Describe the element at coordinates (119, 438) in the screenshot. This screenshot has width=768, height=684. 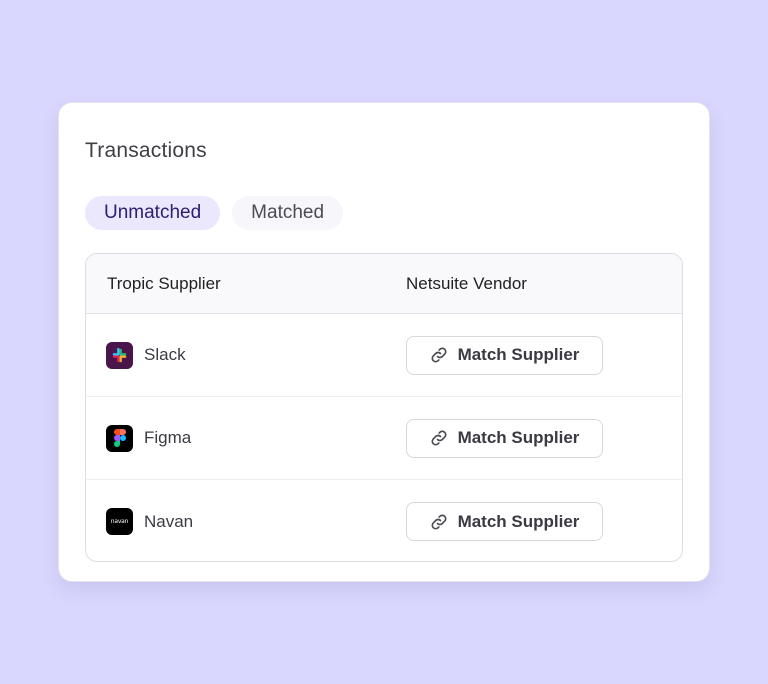
I see `figma-logo-icon` at that location.